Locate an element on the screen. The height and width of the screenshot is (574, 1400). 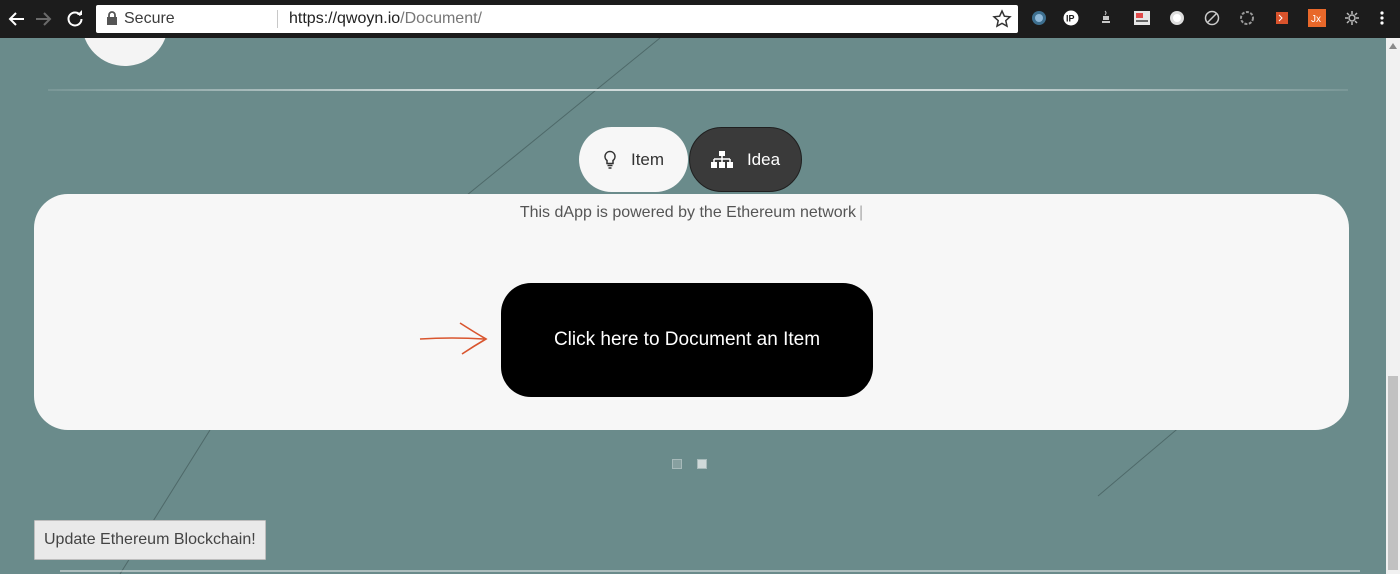
reload-button is located at coordinates (75, 19).